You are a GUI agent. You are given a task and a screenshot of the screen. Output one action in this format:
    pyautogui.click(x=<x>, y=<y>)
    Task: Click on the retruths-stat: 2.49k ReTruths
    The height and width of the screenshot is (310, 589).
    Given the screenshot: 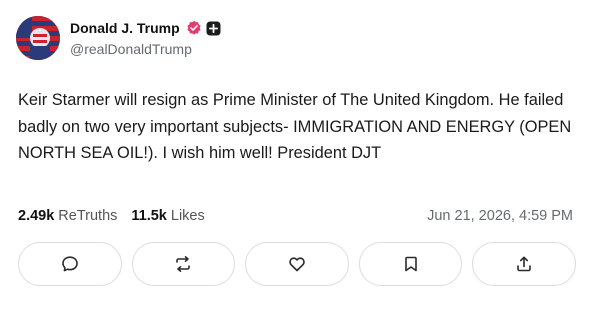 What is the action you would take?
    pyautogui.click(x=67, y=216)
    